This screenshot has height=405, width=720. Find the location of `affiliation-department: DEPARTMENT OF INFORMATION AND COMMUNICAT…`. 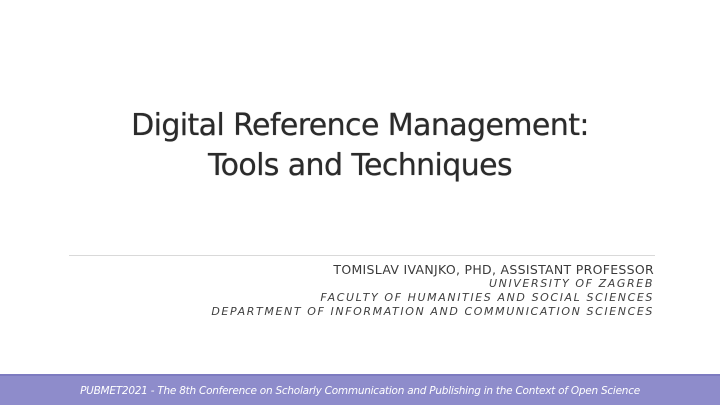

affiliation-department: DEPARTMENT OF INFORMATION AND COMMUNICAT… is located at coordinates (432, 311).